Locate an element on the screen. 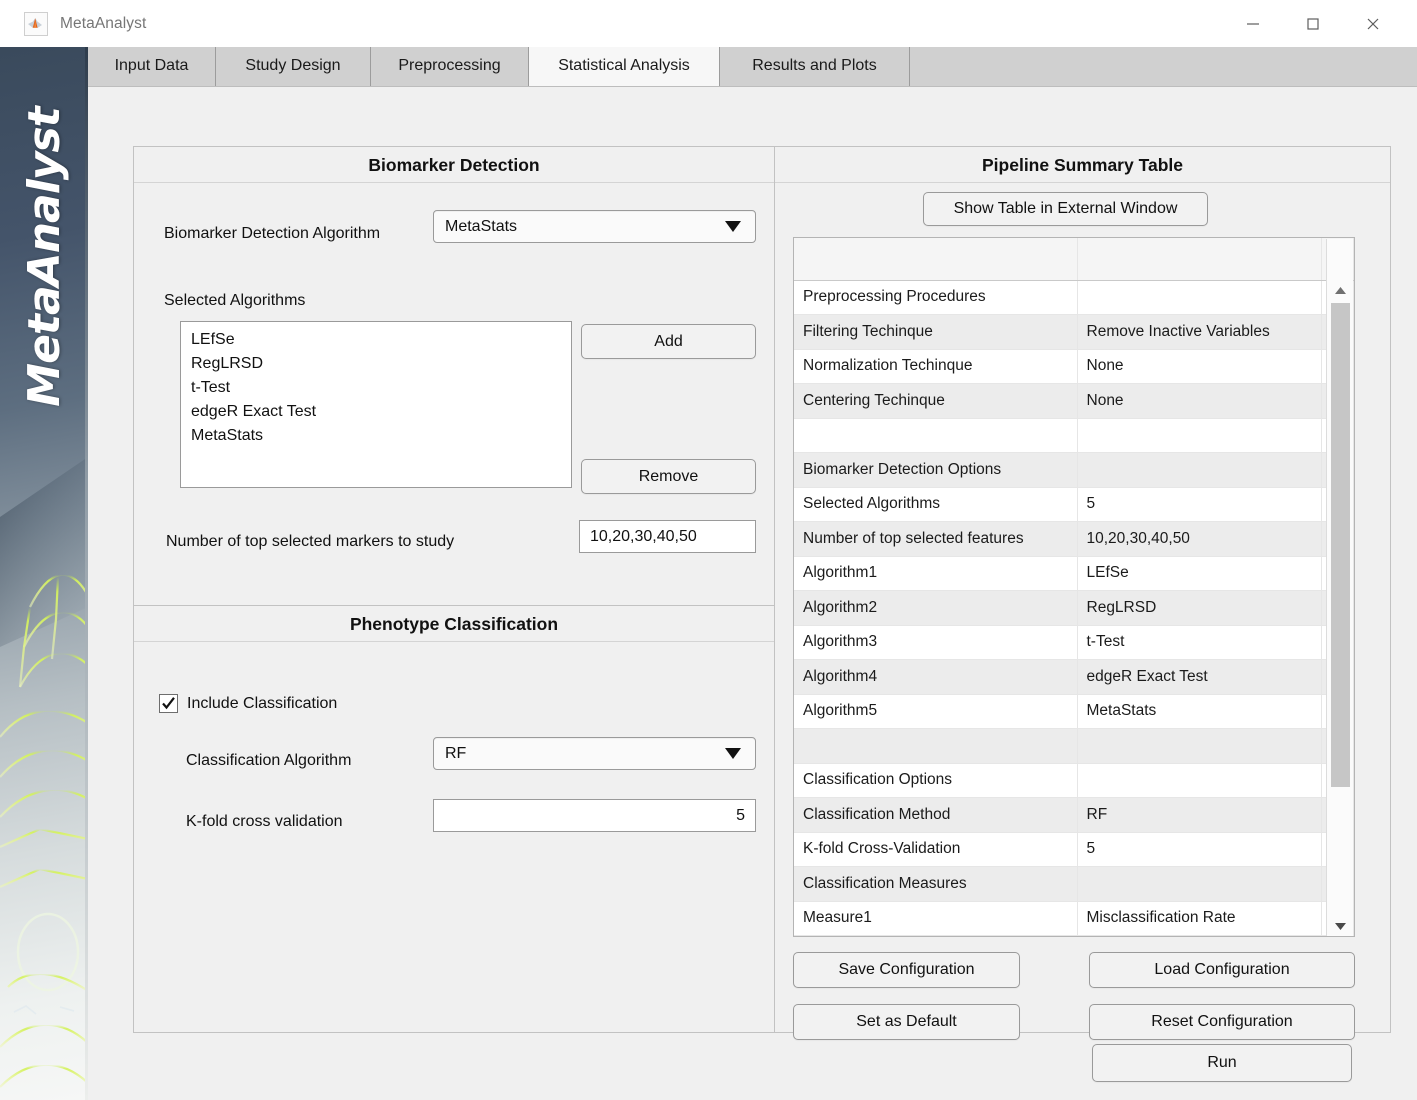 Image resolution: width=1417 pixels, height=1100 pixels. table-vertical-scrollbar is located at coordinates (1340, 587).